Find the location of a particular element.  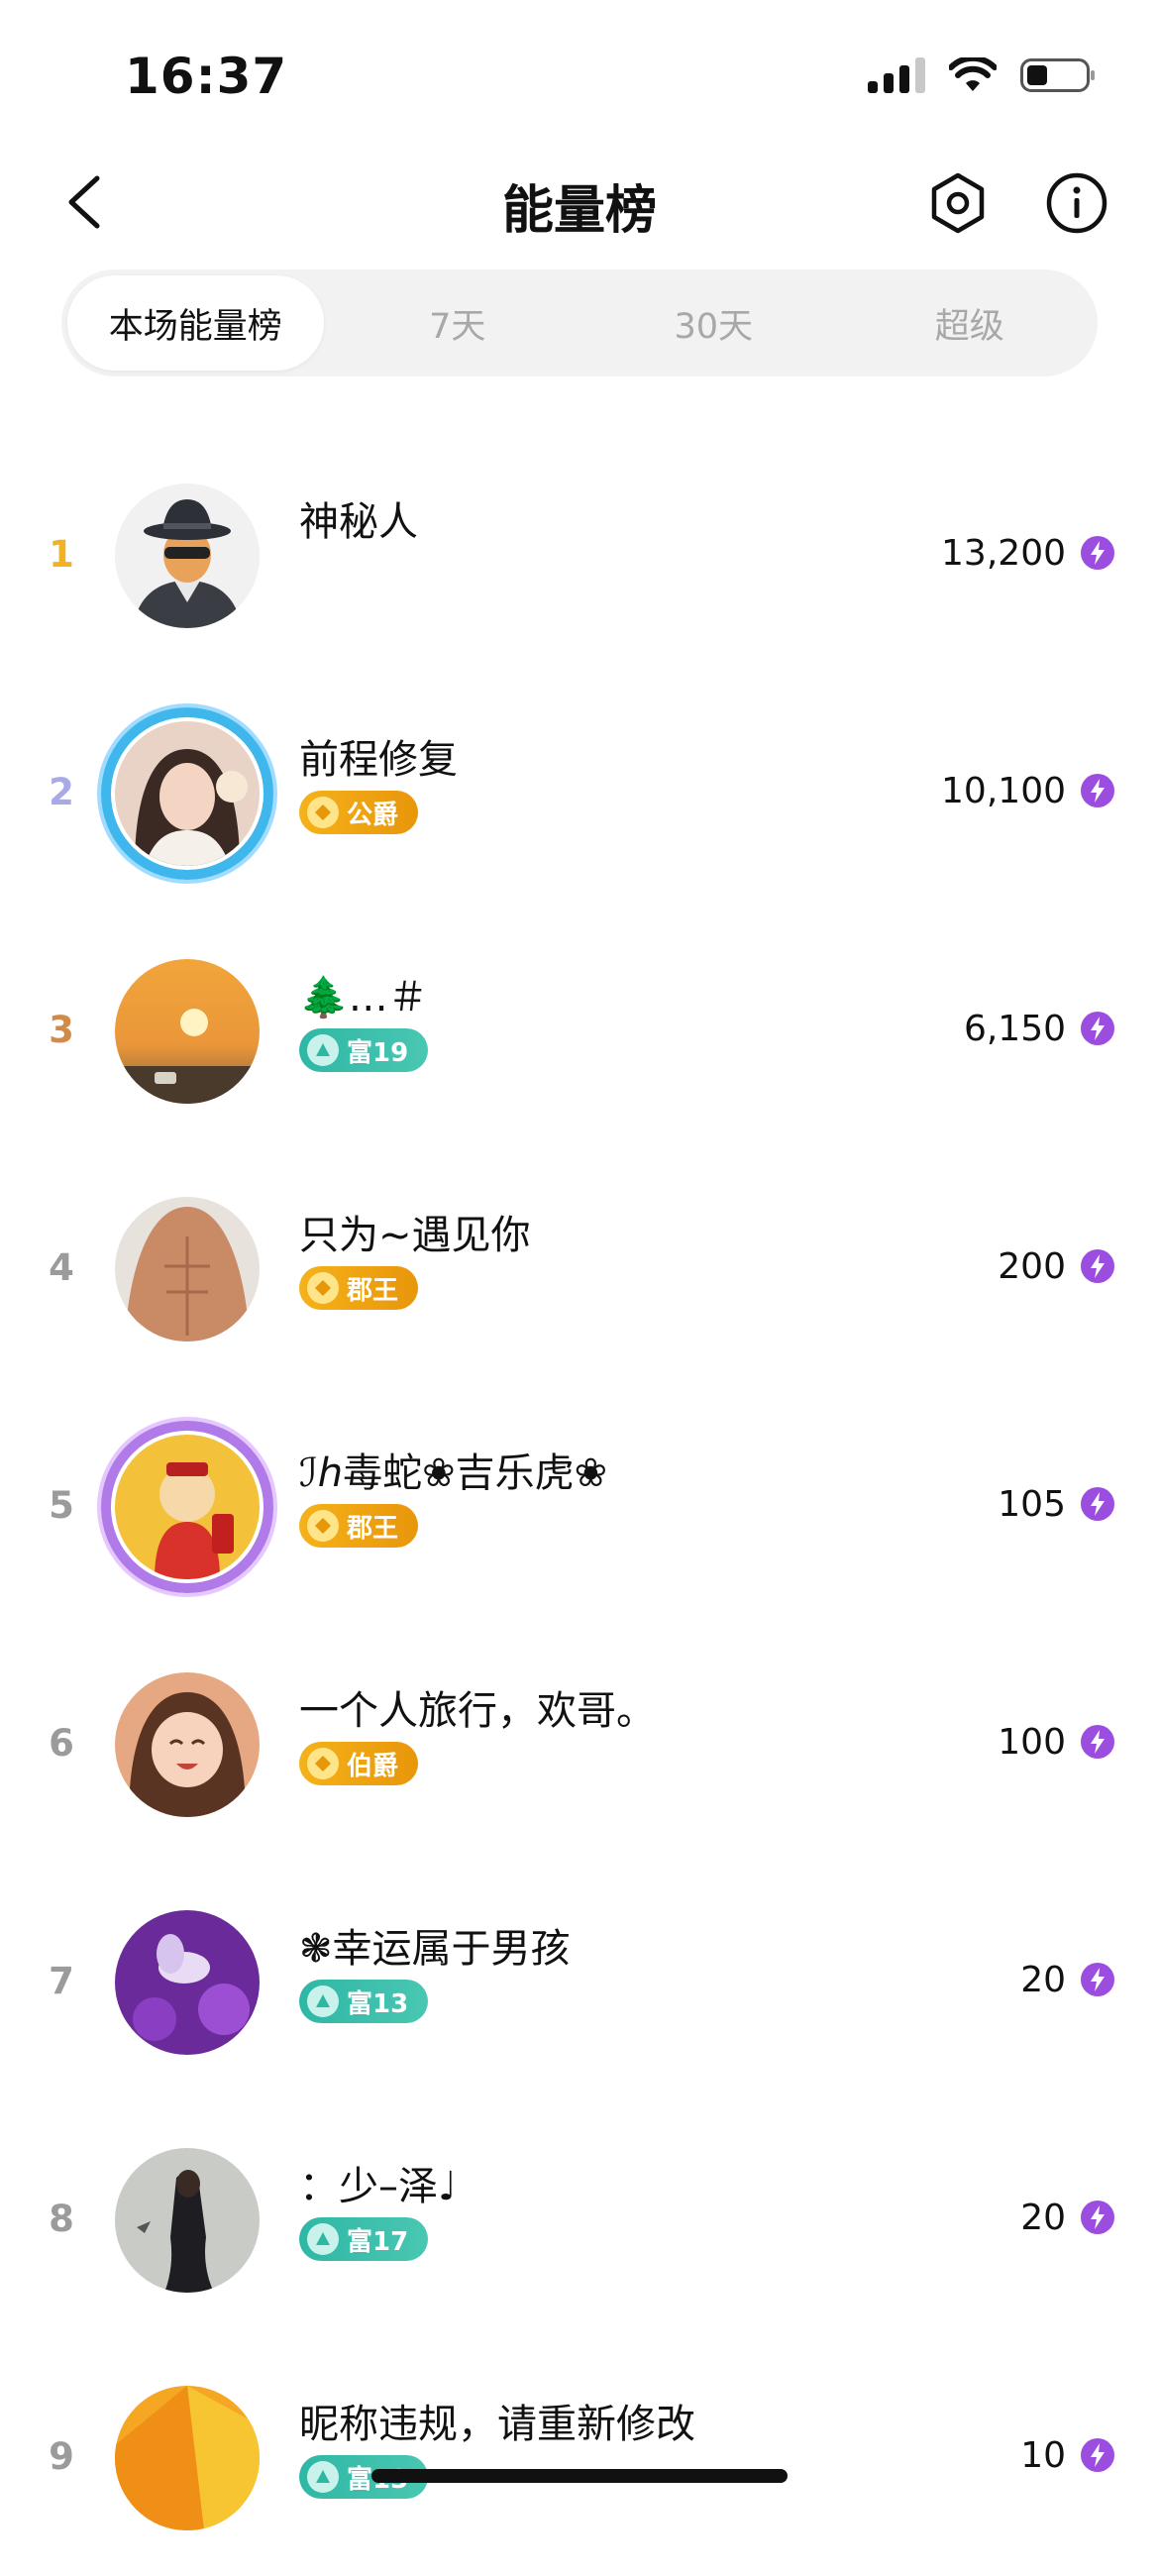

rank-number: 5 is located at coordinates (62, 1505).